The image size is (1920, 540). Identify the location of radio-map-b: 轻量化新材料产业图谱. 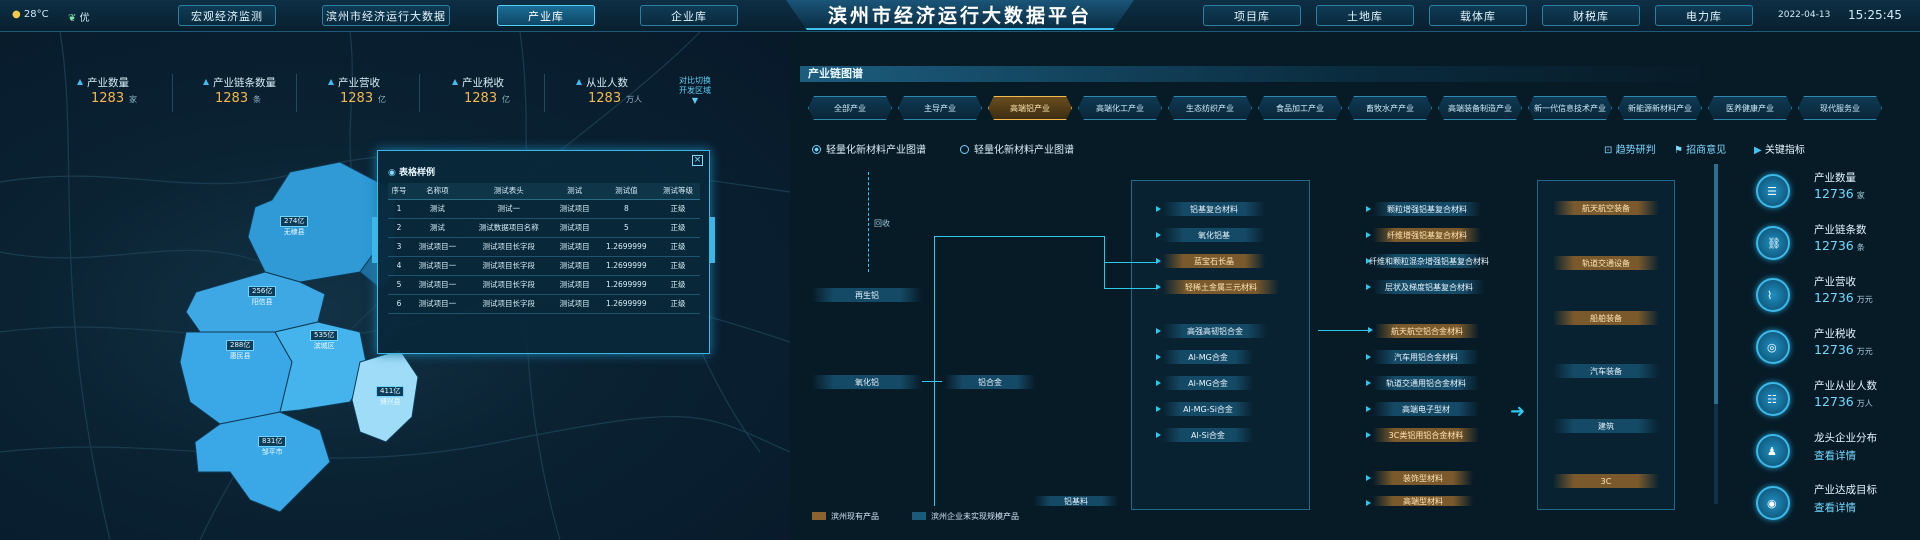
(1017, 148).